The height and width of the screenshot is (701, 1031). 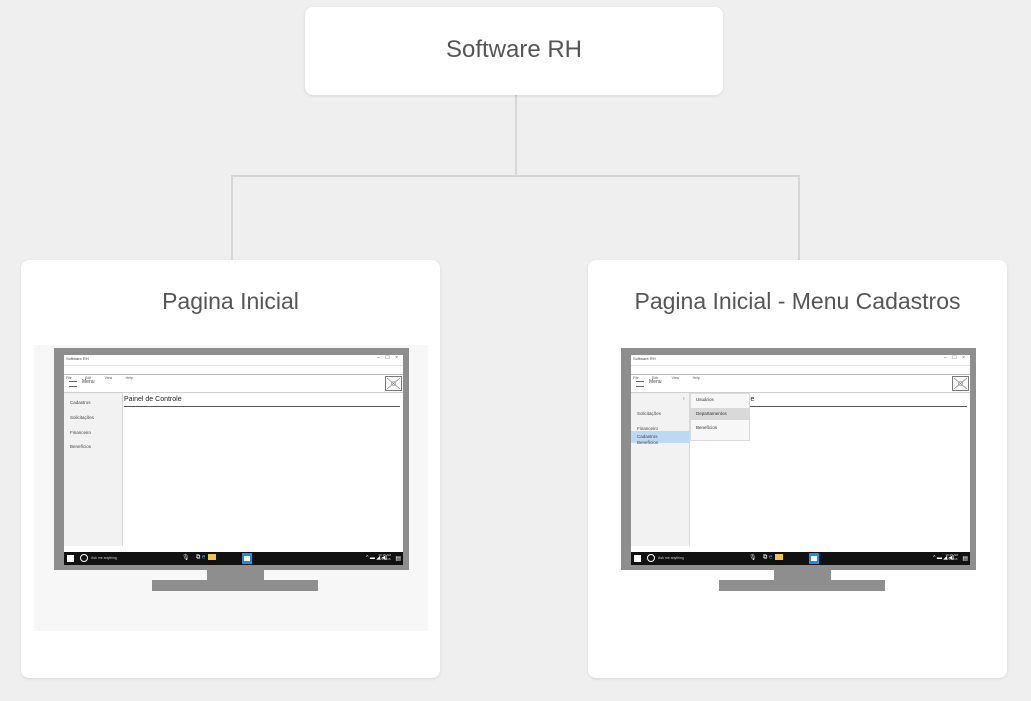 What do you see at coordinates (80, 402) in the screenshot?
I see `sidebar-item-cadastros: Cadastros` at bounding box center [80, 402].